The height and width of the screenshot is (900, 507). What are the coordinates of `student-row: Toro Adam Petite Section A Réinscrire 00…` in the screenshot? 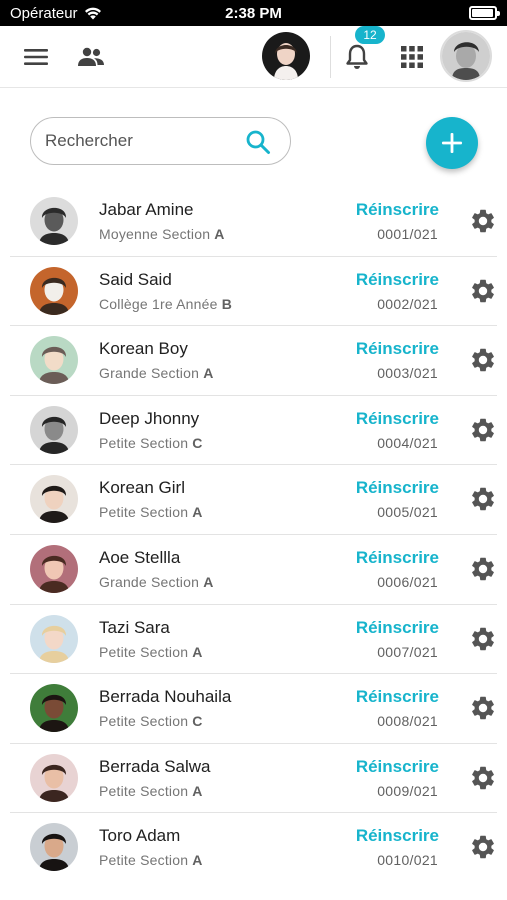 It's located at (253, 848).